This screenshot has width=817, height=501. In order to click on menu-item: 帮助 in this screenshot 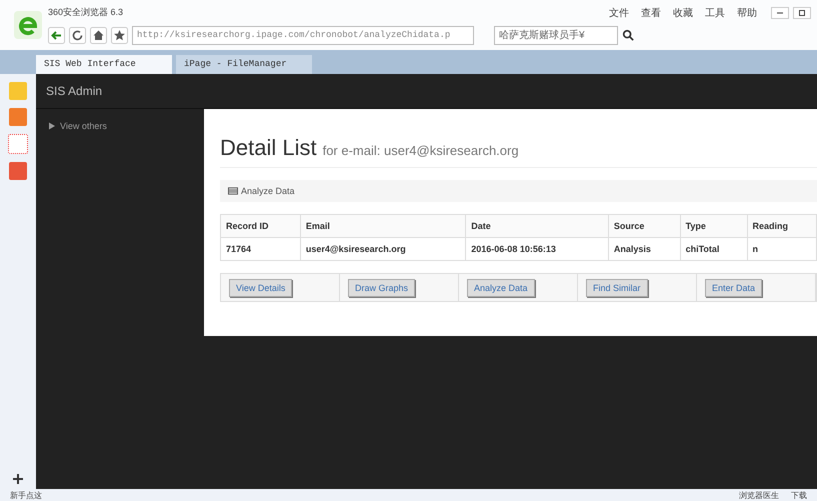, I will do `click(747, 13)`.